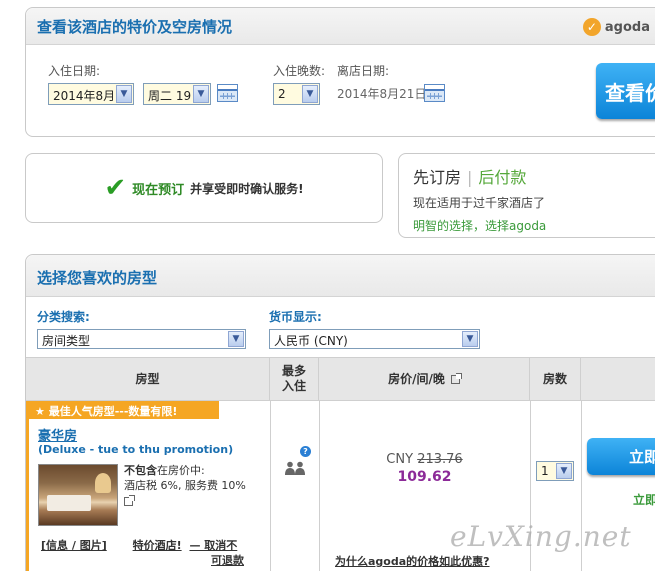 The height and width of the screenshot is (571, 655). Describe the element at coordinates (480, 226) in the screenshot. I see `pay-later-slogan: 明智的选择，选择agoda` at that location.